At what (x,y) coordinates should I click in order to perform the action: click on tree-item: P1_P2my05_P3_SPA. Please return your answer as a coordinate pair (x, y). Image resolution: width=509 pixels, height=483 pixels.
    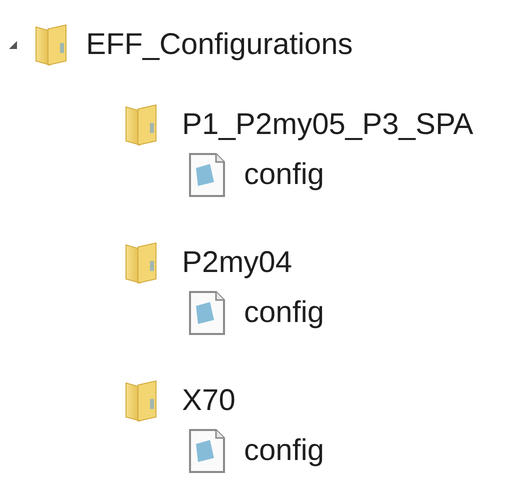
    Looking at the image, I should click on (328, 125).